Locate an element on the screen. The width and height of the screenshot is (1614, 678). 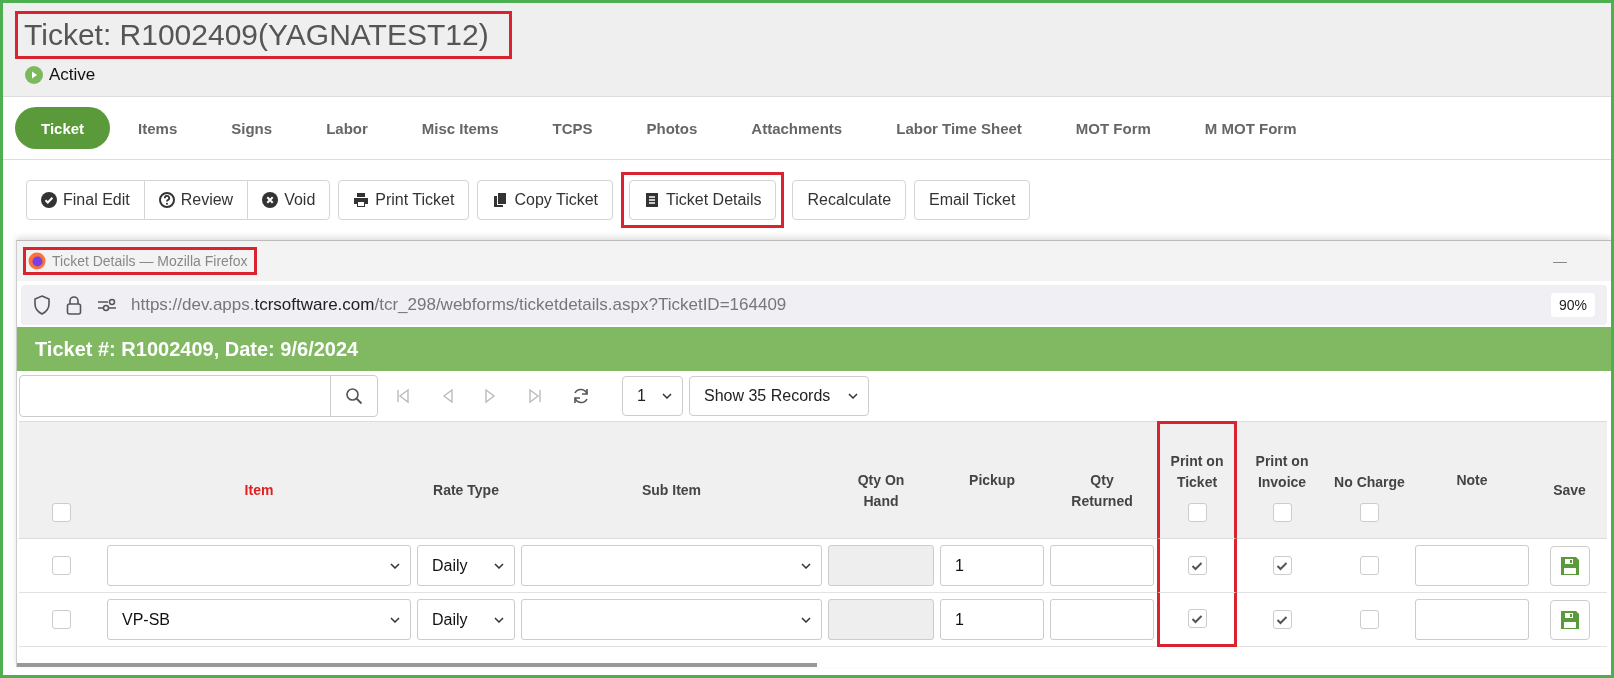
column-header: No Charge is located at coordinates (1369, 482).